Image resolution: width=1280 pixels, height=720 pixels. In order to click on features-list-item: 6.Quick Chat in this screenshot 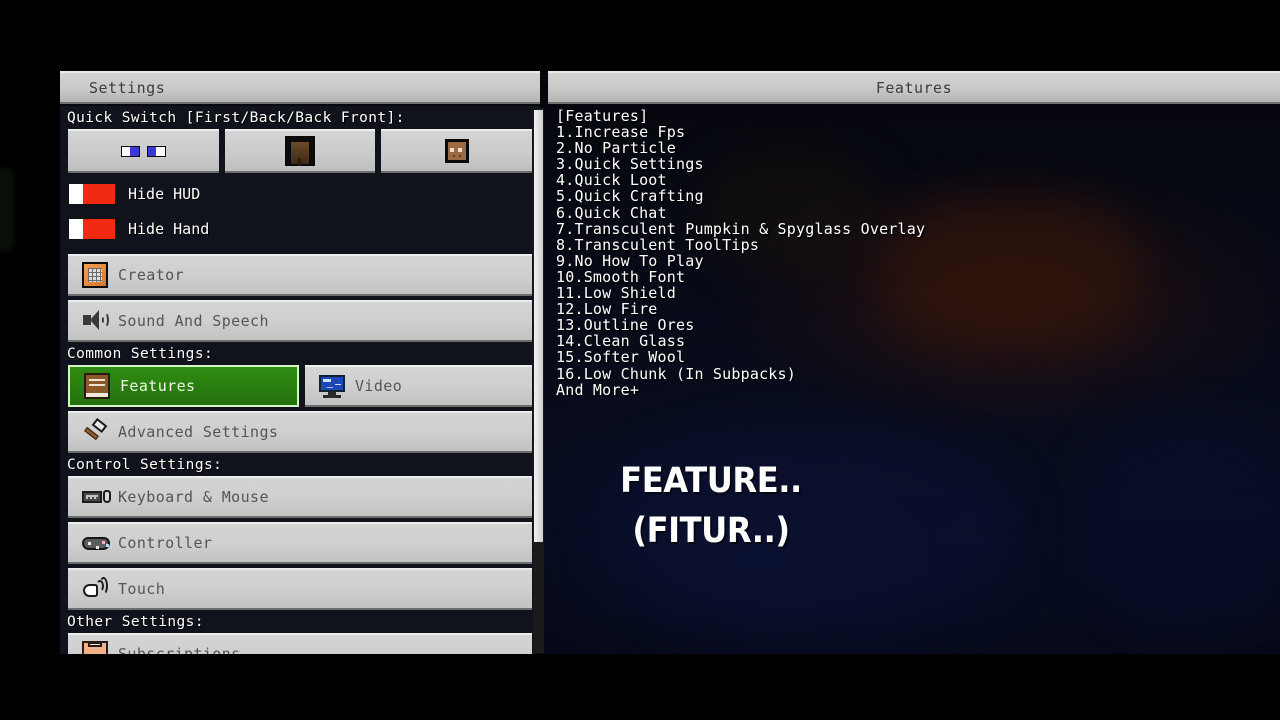, I will do `click(611, 212)`.